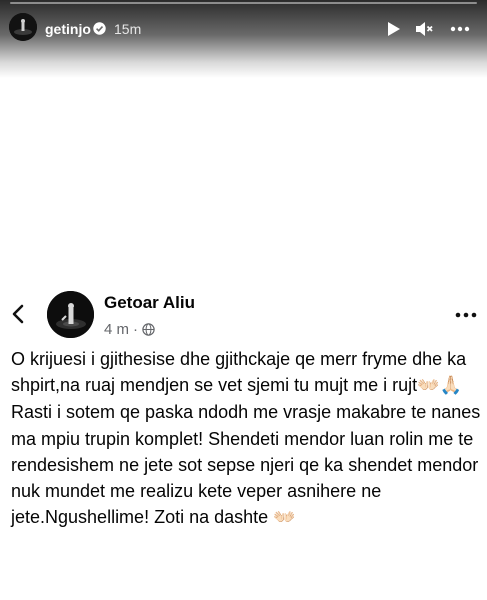 This screenshot has height=600, width=487. I want to click on story-username: getinjo, so click(68, 29).